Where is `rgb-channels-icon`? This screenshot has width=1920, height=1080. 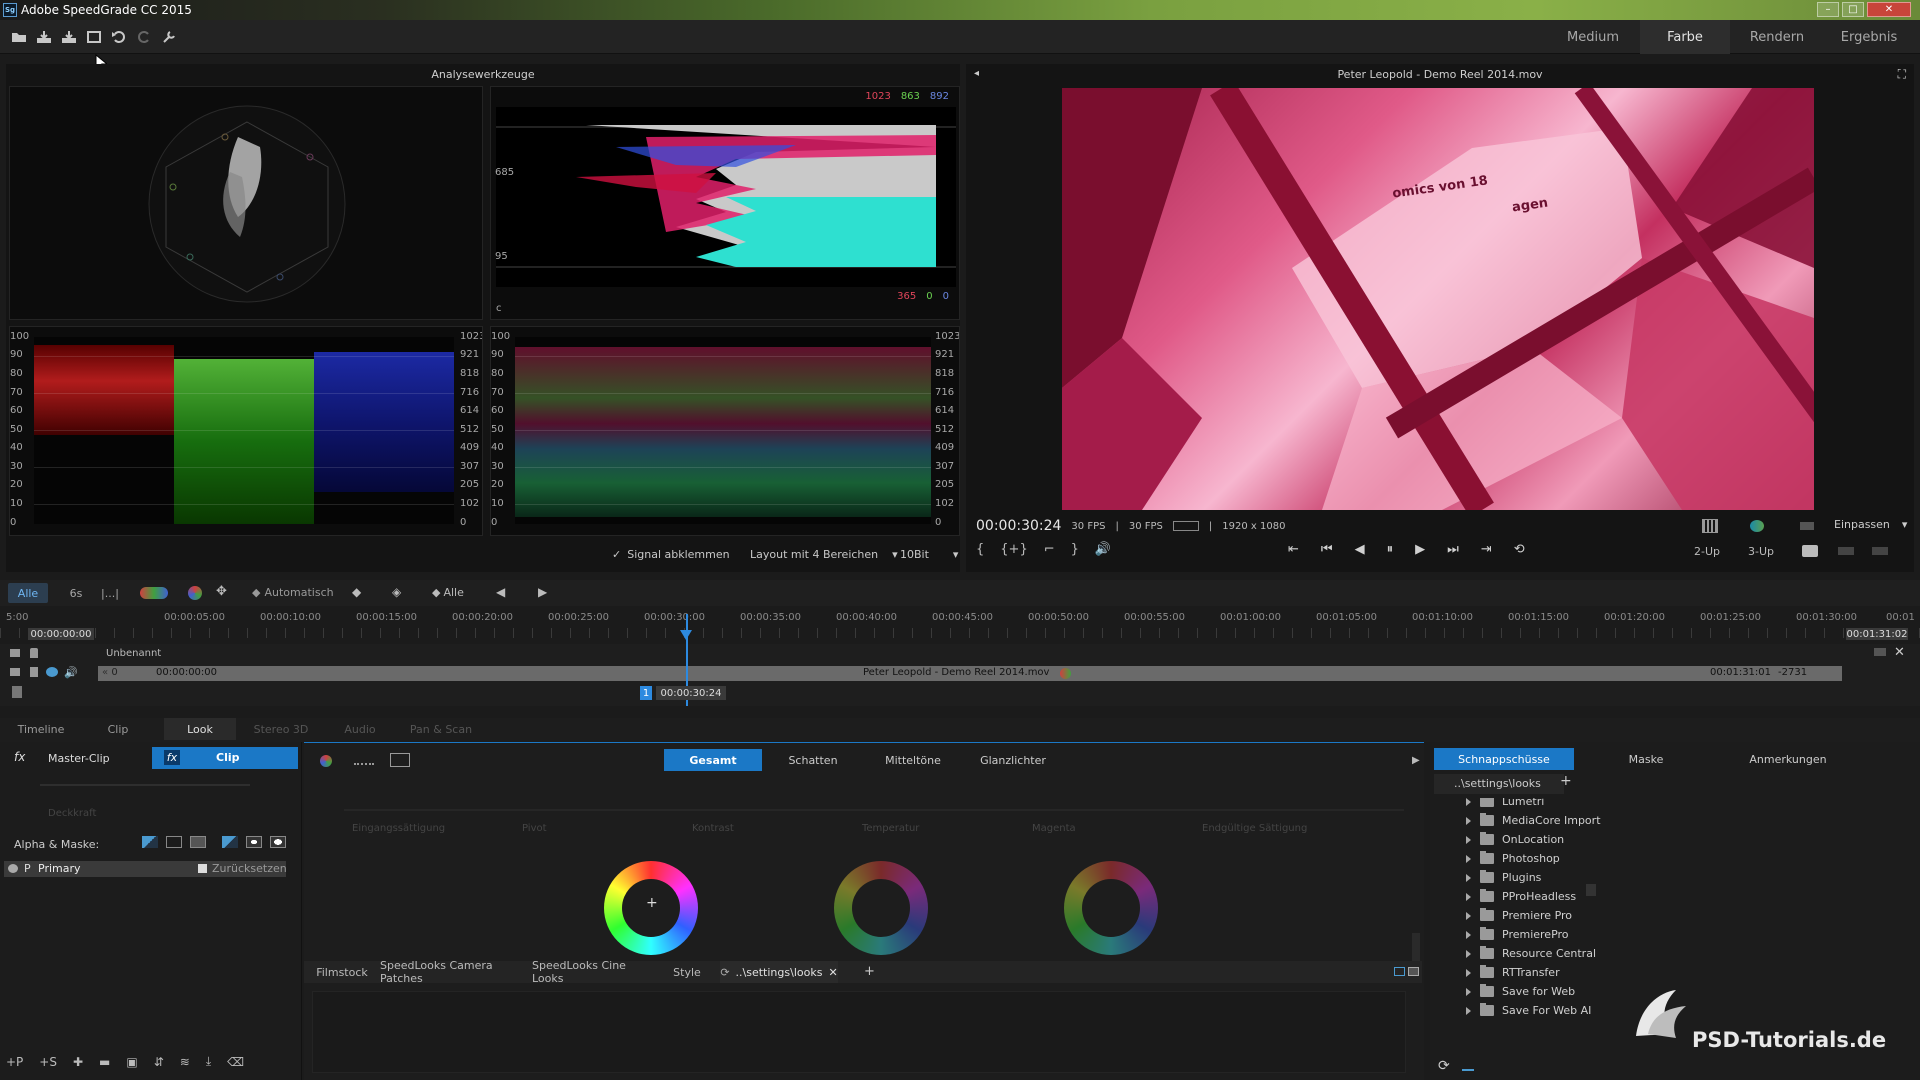 rgb-channels-icon is located at coordinates (154, 593).